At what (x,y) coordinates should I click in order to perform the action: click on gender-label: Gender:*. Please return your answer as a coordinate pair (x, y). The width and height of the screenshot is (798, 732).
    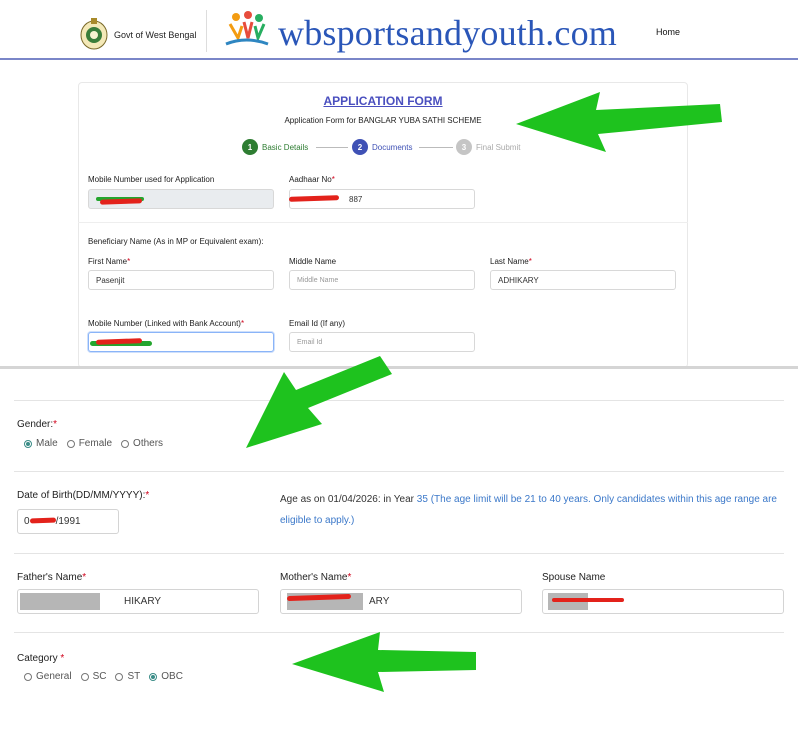
    Looking at the image, I should click on (37, 424).